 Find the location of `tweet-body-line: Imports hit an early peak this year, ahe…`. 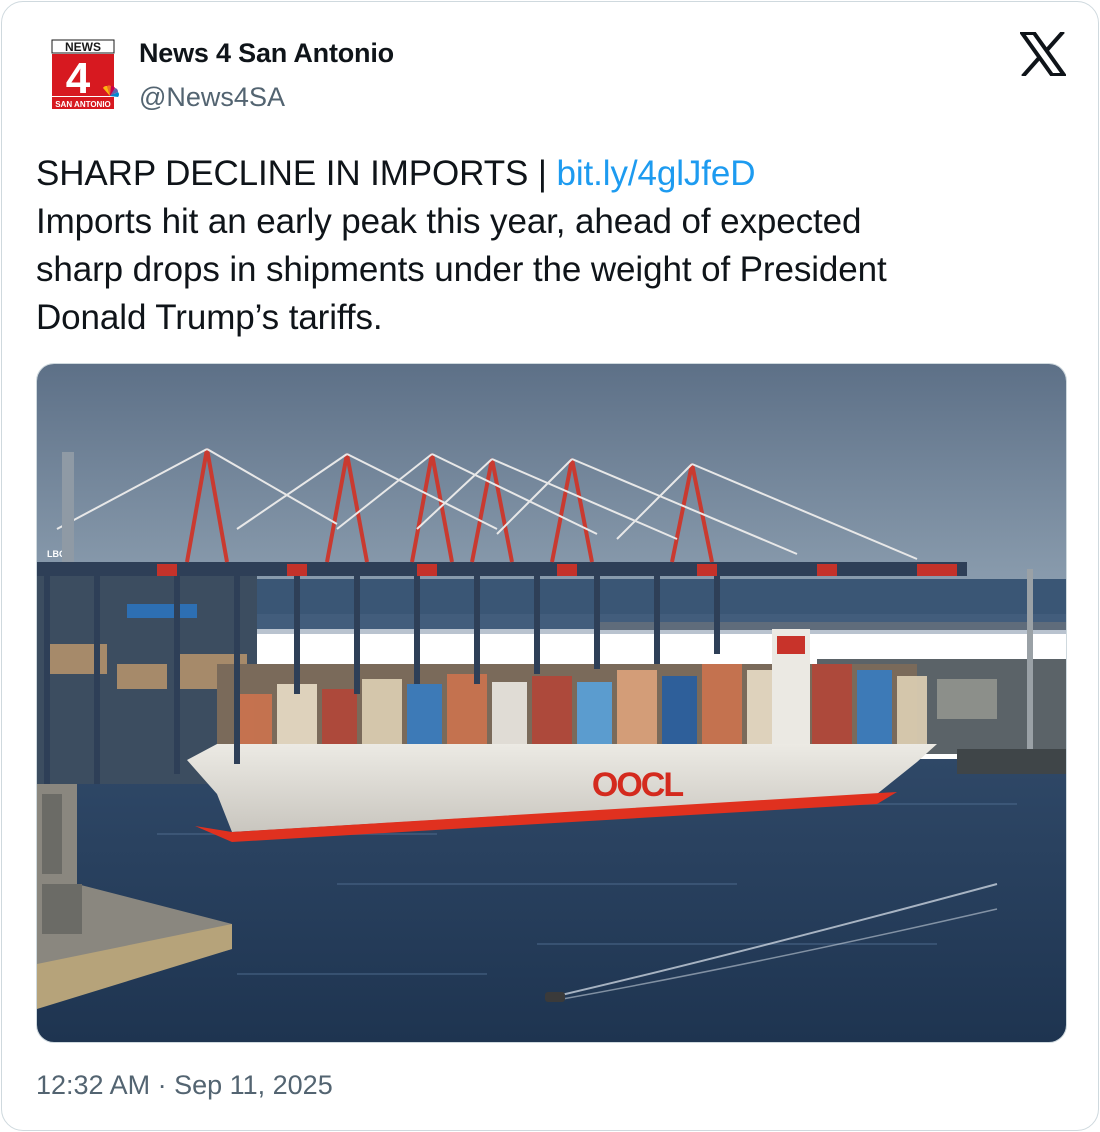

tweet-body-line: Imports hit an early peak this year, ahe… is located at coordinates (449, 221).